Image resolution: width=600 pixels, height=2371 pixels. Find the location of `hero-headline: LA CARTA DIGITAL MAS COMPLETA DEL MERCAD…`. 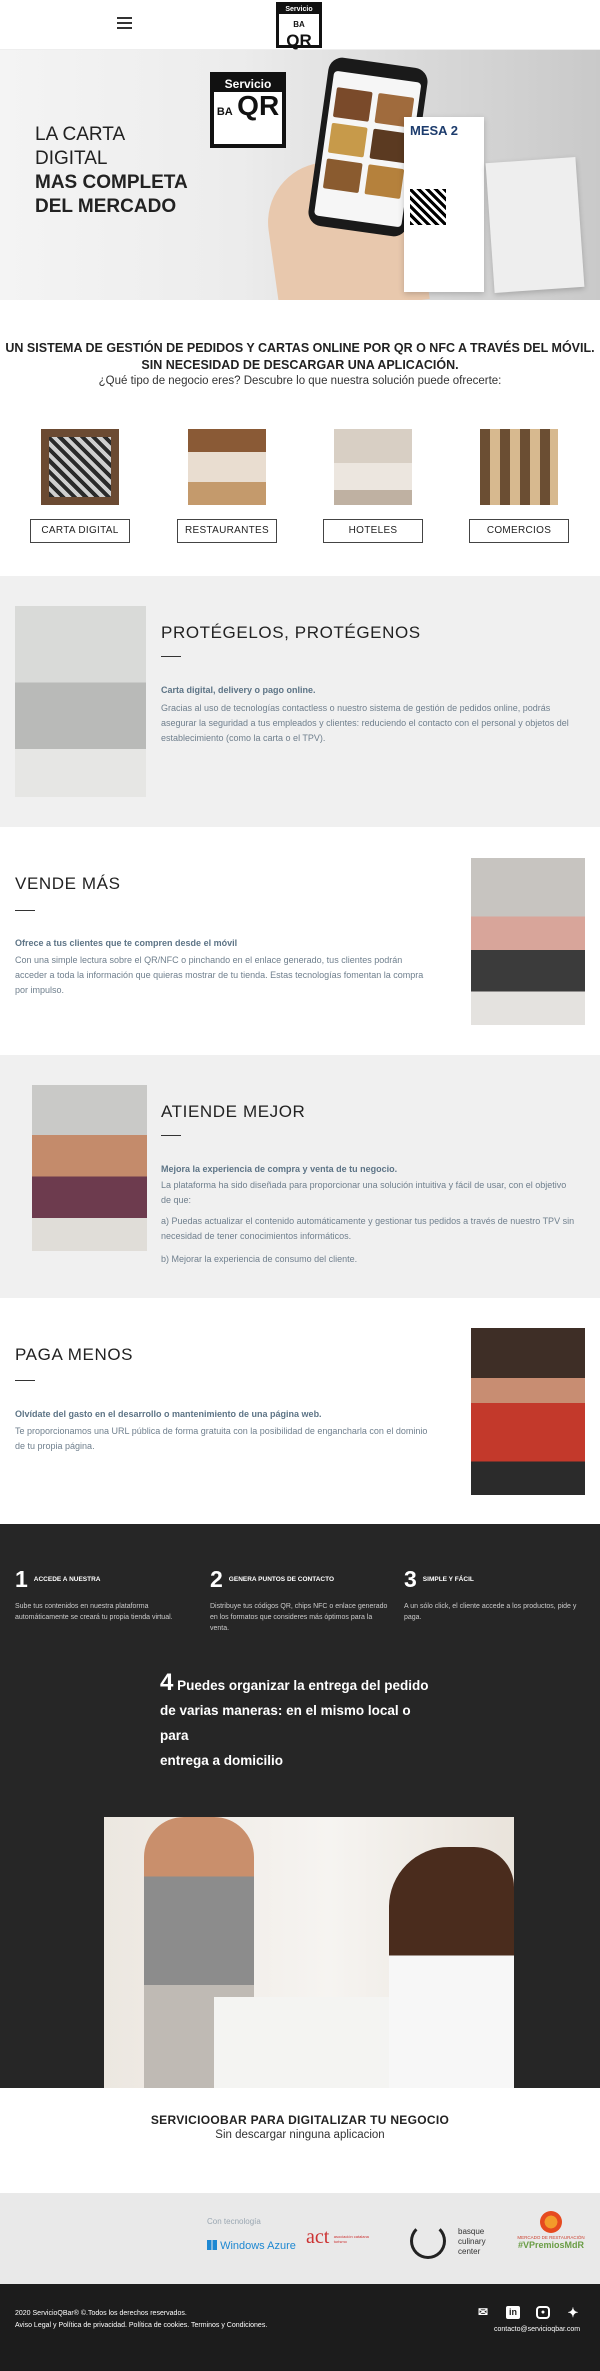

hero-headline: LA CARTA DIGITAL MAS COMPLETA DEL MERCAD… is located at coordinates (111, 170).